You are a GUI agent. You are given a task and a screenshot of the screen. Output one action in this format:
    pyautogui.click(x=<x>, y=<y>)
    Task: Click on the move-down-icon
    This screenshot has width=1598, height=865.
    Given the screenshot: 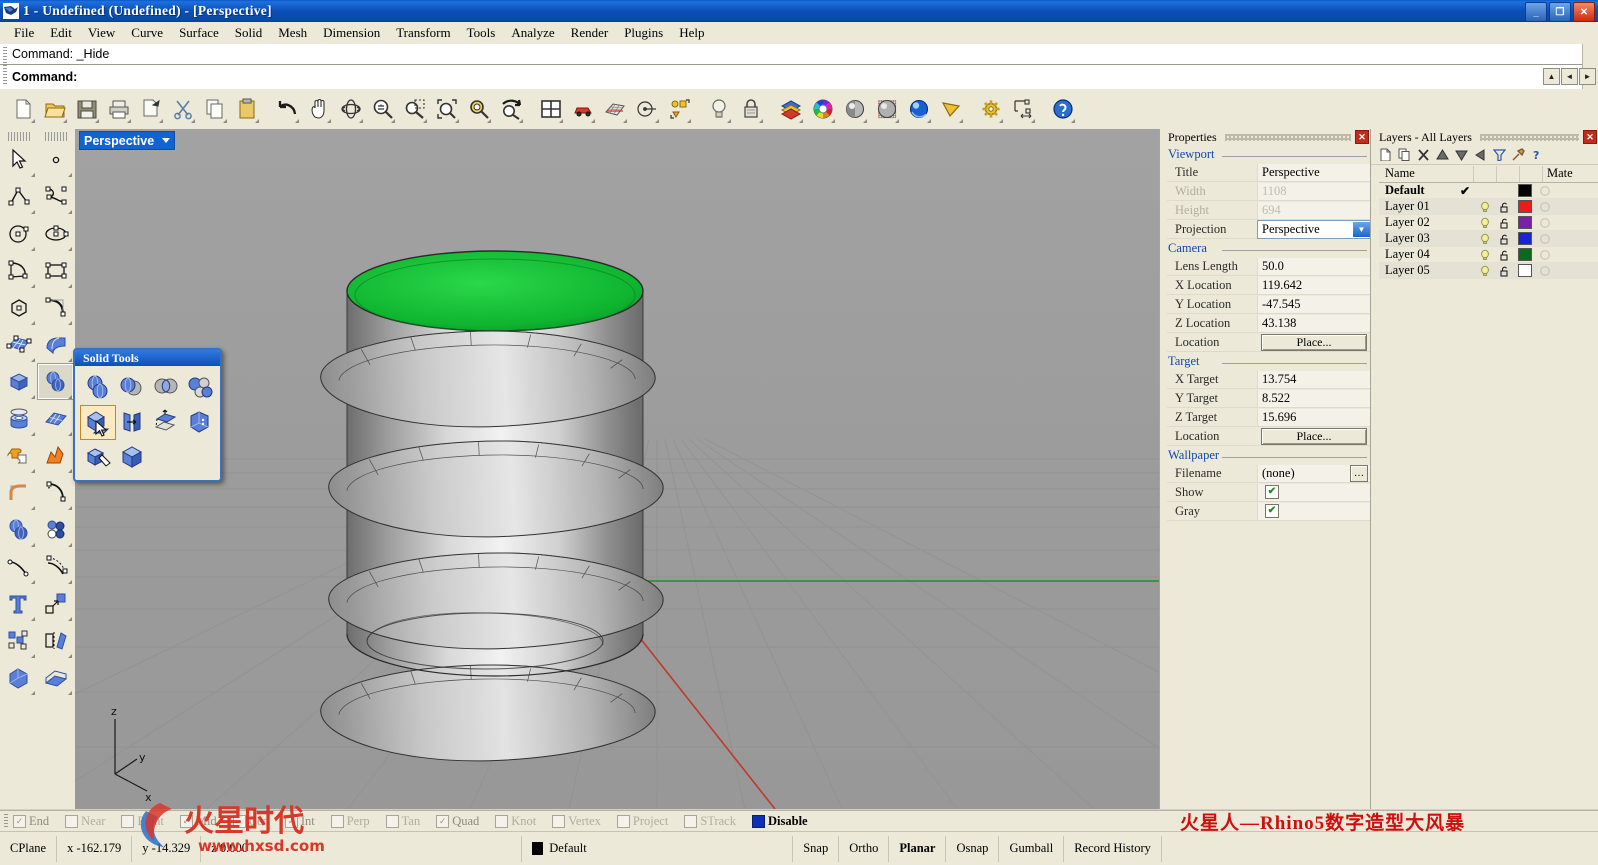 What is the action you would take?
    pyautogui.click(x=1461, y=154)
    